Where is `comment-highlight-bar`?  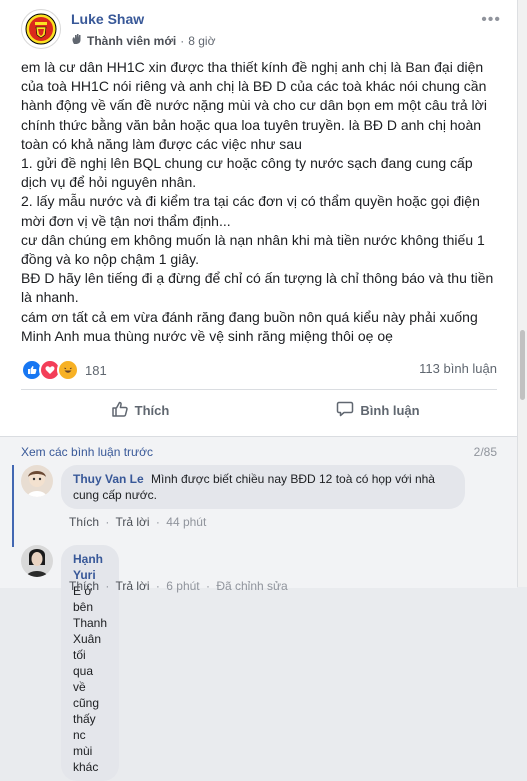
comment-highlight-bar is located at coordinates (13, 506).